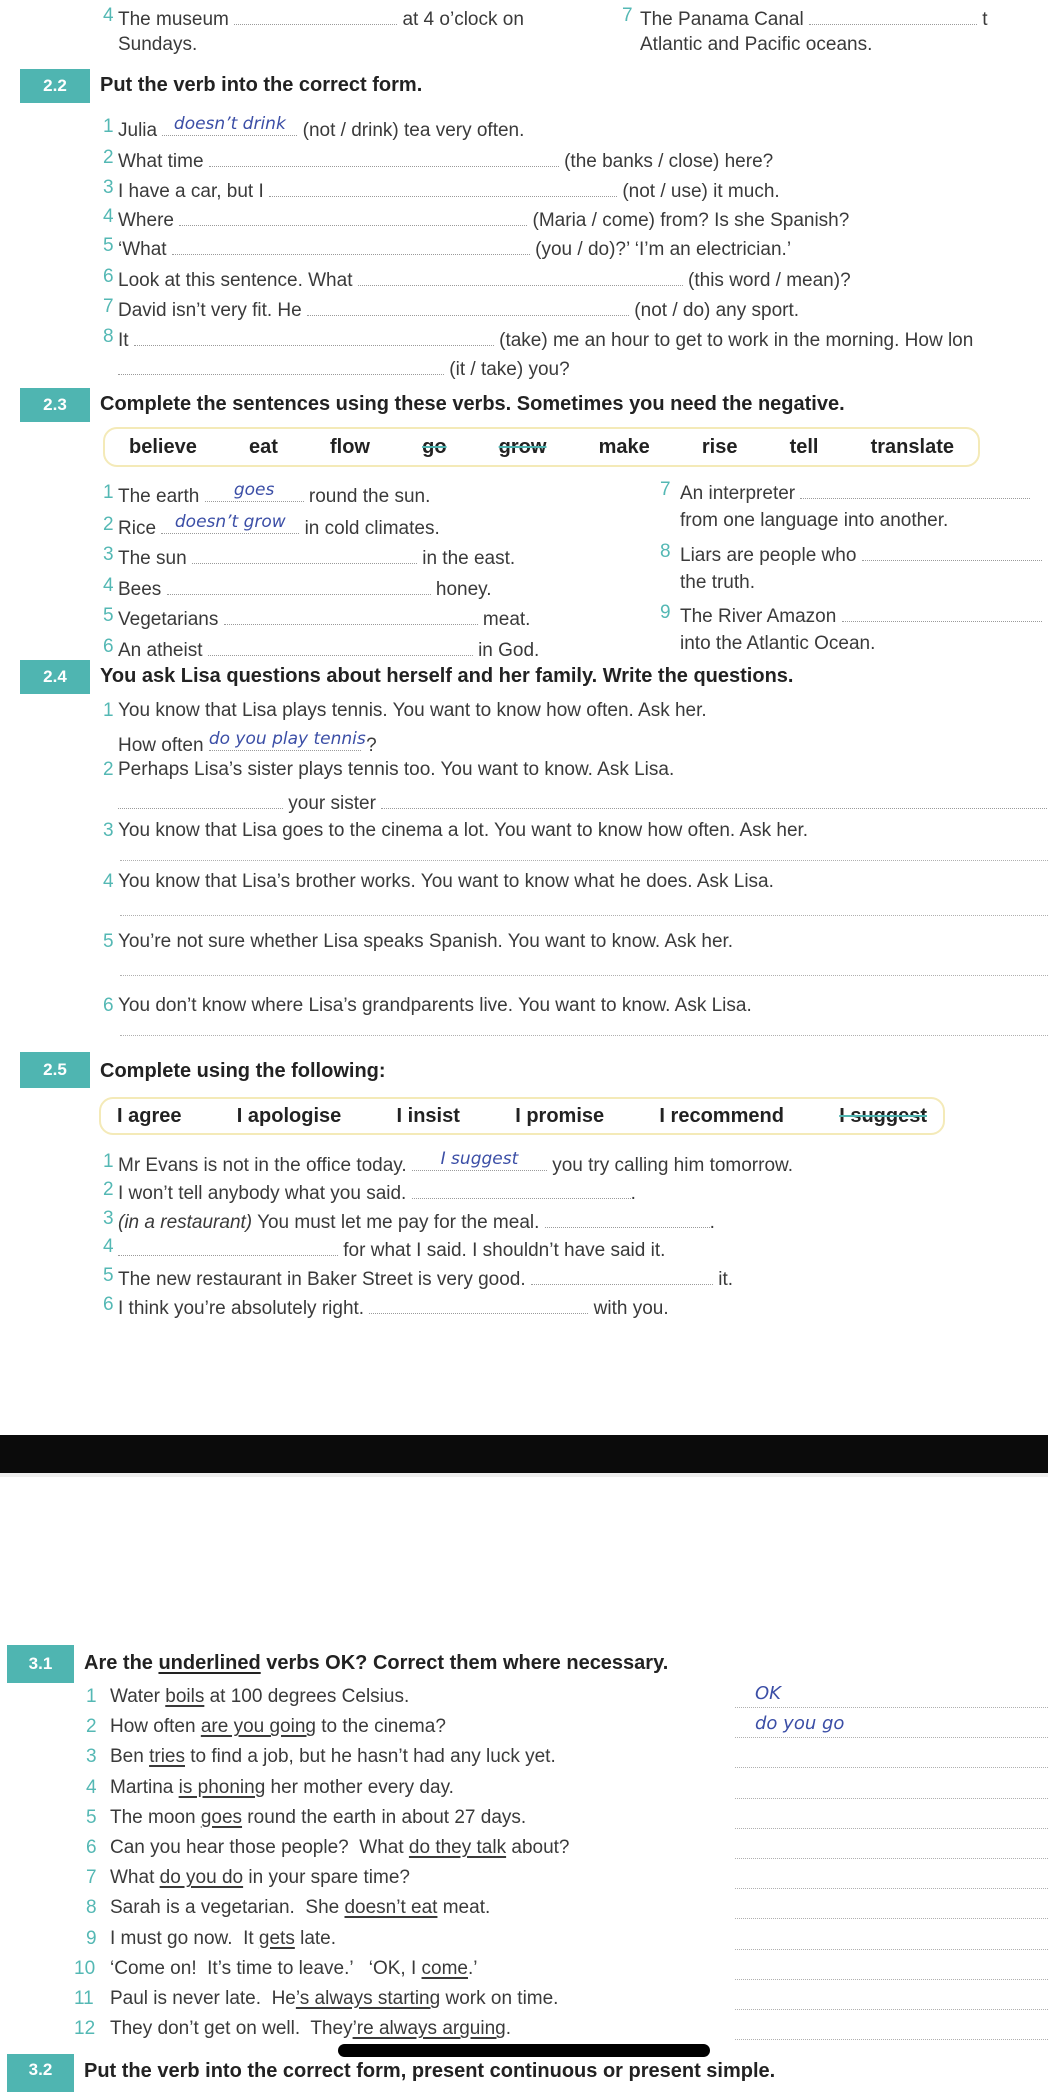 Image resolution: width=1048 pixels, height=2092 pixels. I want to click on handwritten-answer: OK, so click(768, 1693).